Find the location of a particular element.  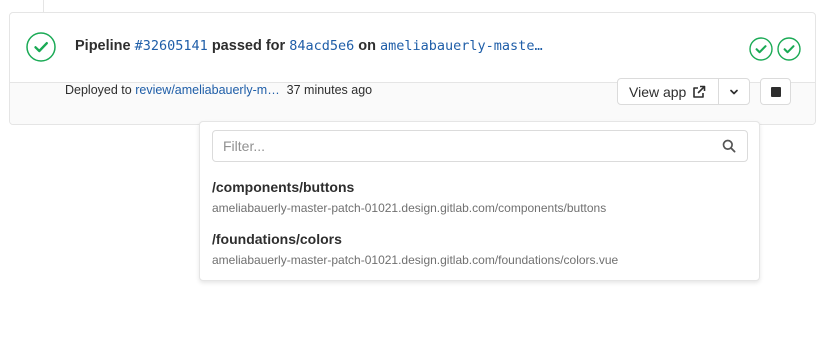

pipeline-on-text: on is located at coordinates (367, 46).